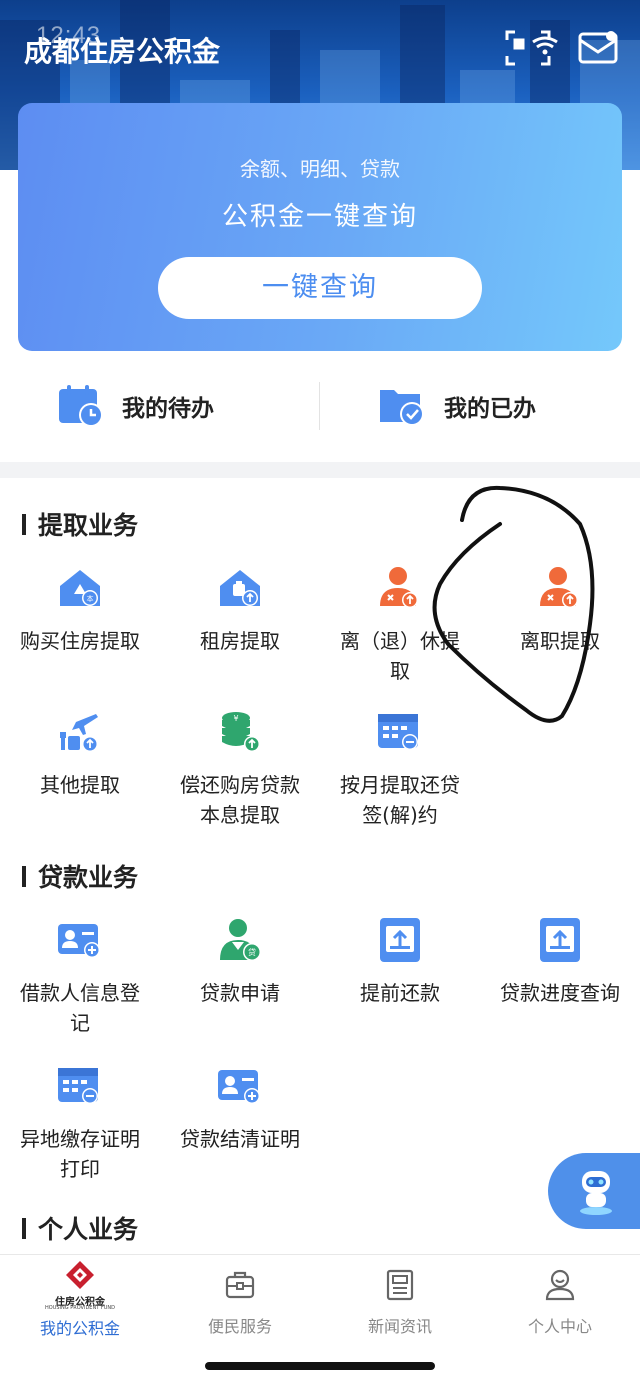 The width and height of the screenshot is (640, 1385). What do you see at coordinates (240, 588) in the screenshot?
I see `house-rent-icon` at bounding box center [240, 588].